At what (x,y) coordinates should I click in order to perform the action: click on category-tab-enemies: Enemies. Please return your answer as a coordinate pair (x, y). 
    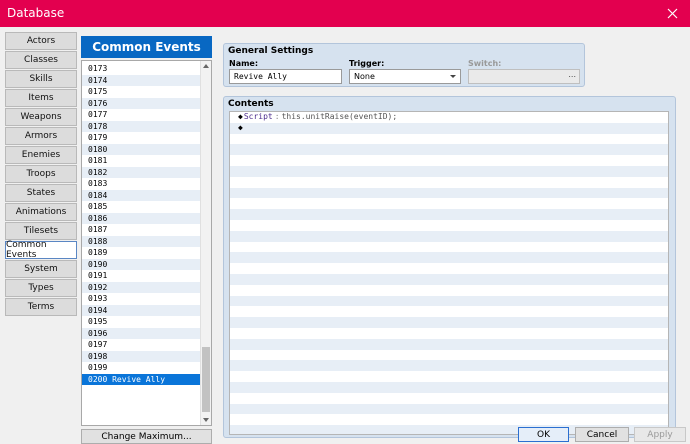
    Looking at the image, I should click on (41, 155).